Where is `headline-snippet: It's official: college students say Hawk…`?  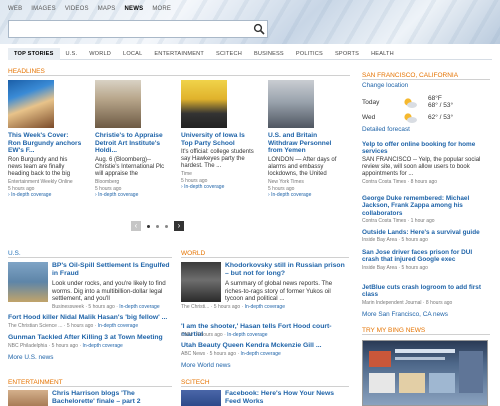 headline-snippet: It's official: college students say Hawk… is located at coordinates (217, 159).